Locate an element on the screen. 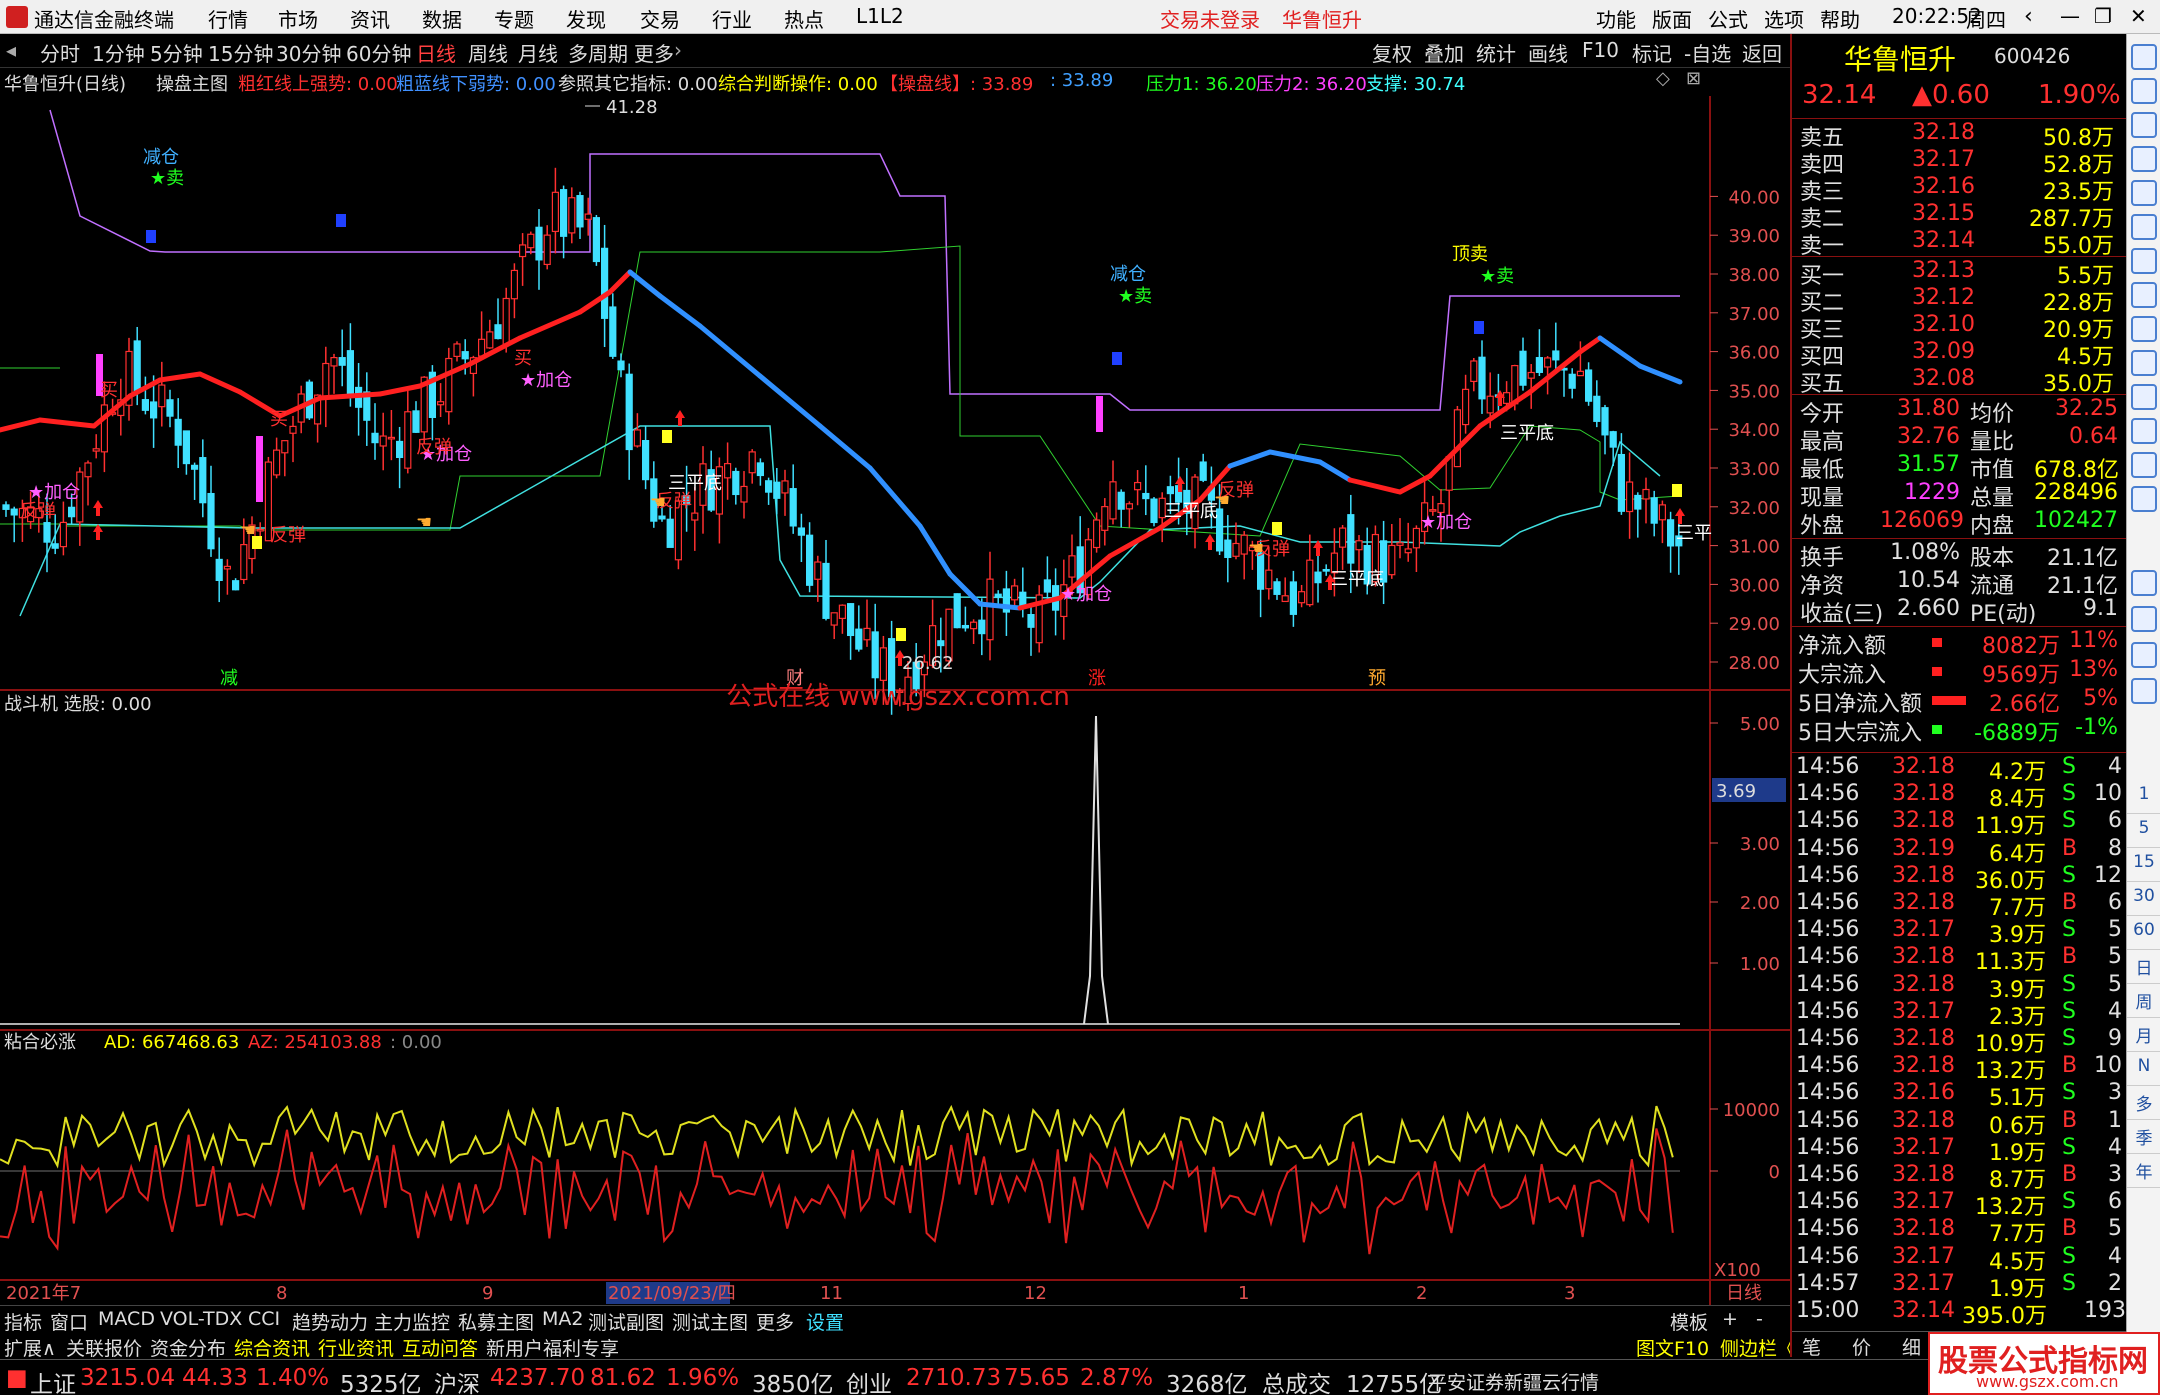  tab-simu: 私募主图 is located at coordinates (496, 1321).